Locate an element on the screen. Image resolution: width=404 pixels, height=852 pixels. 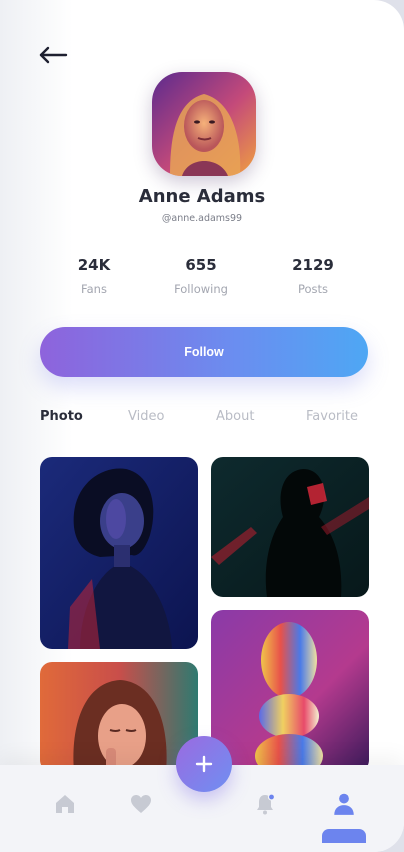
active-tab-indicator is located at coordinates (344, 836).